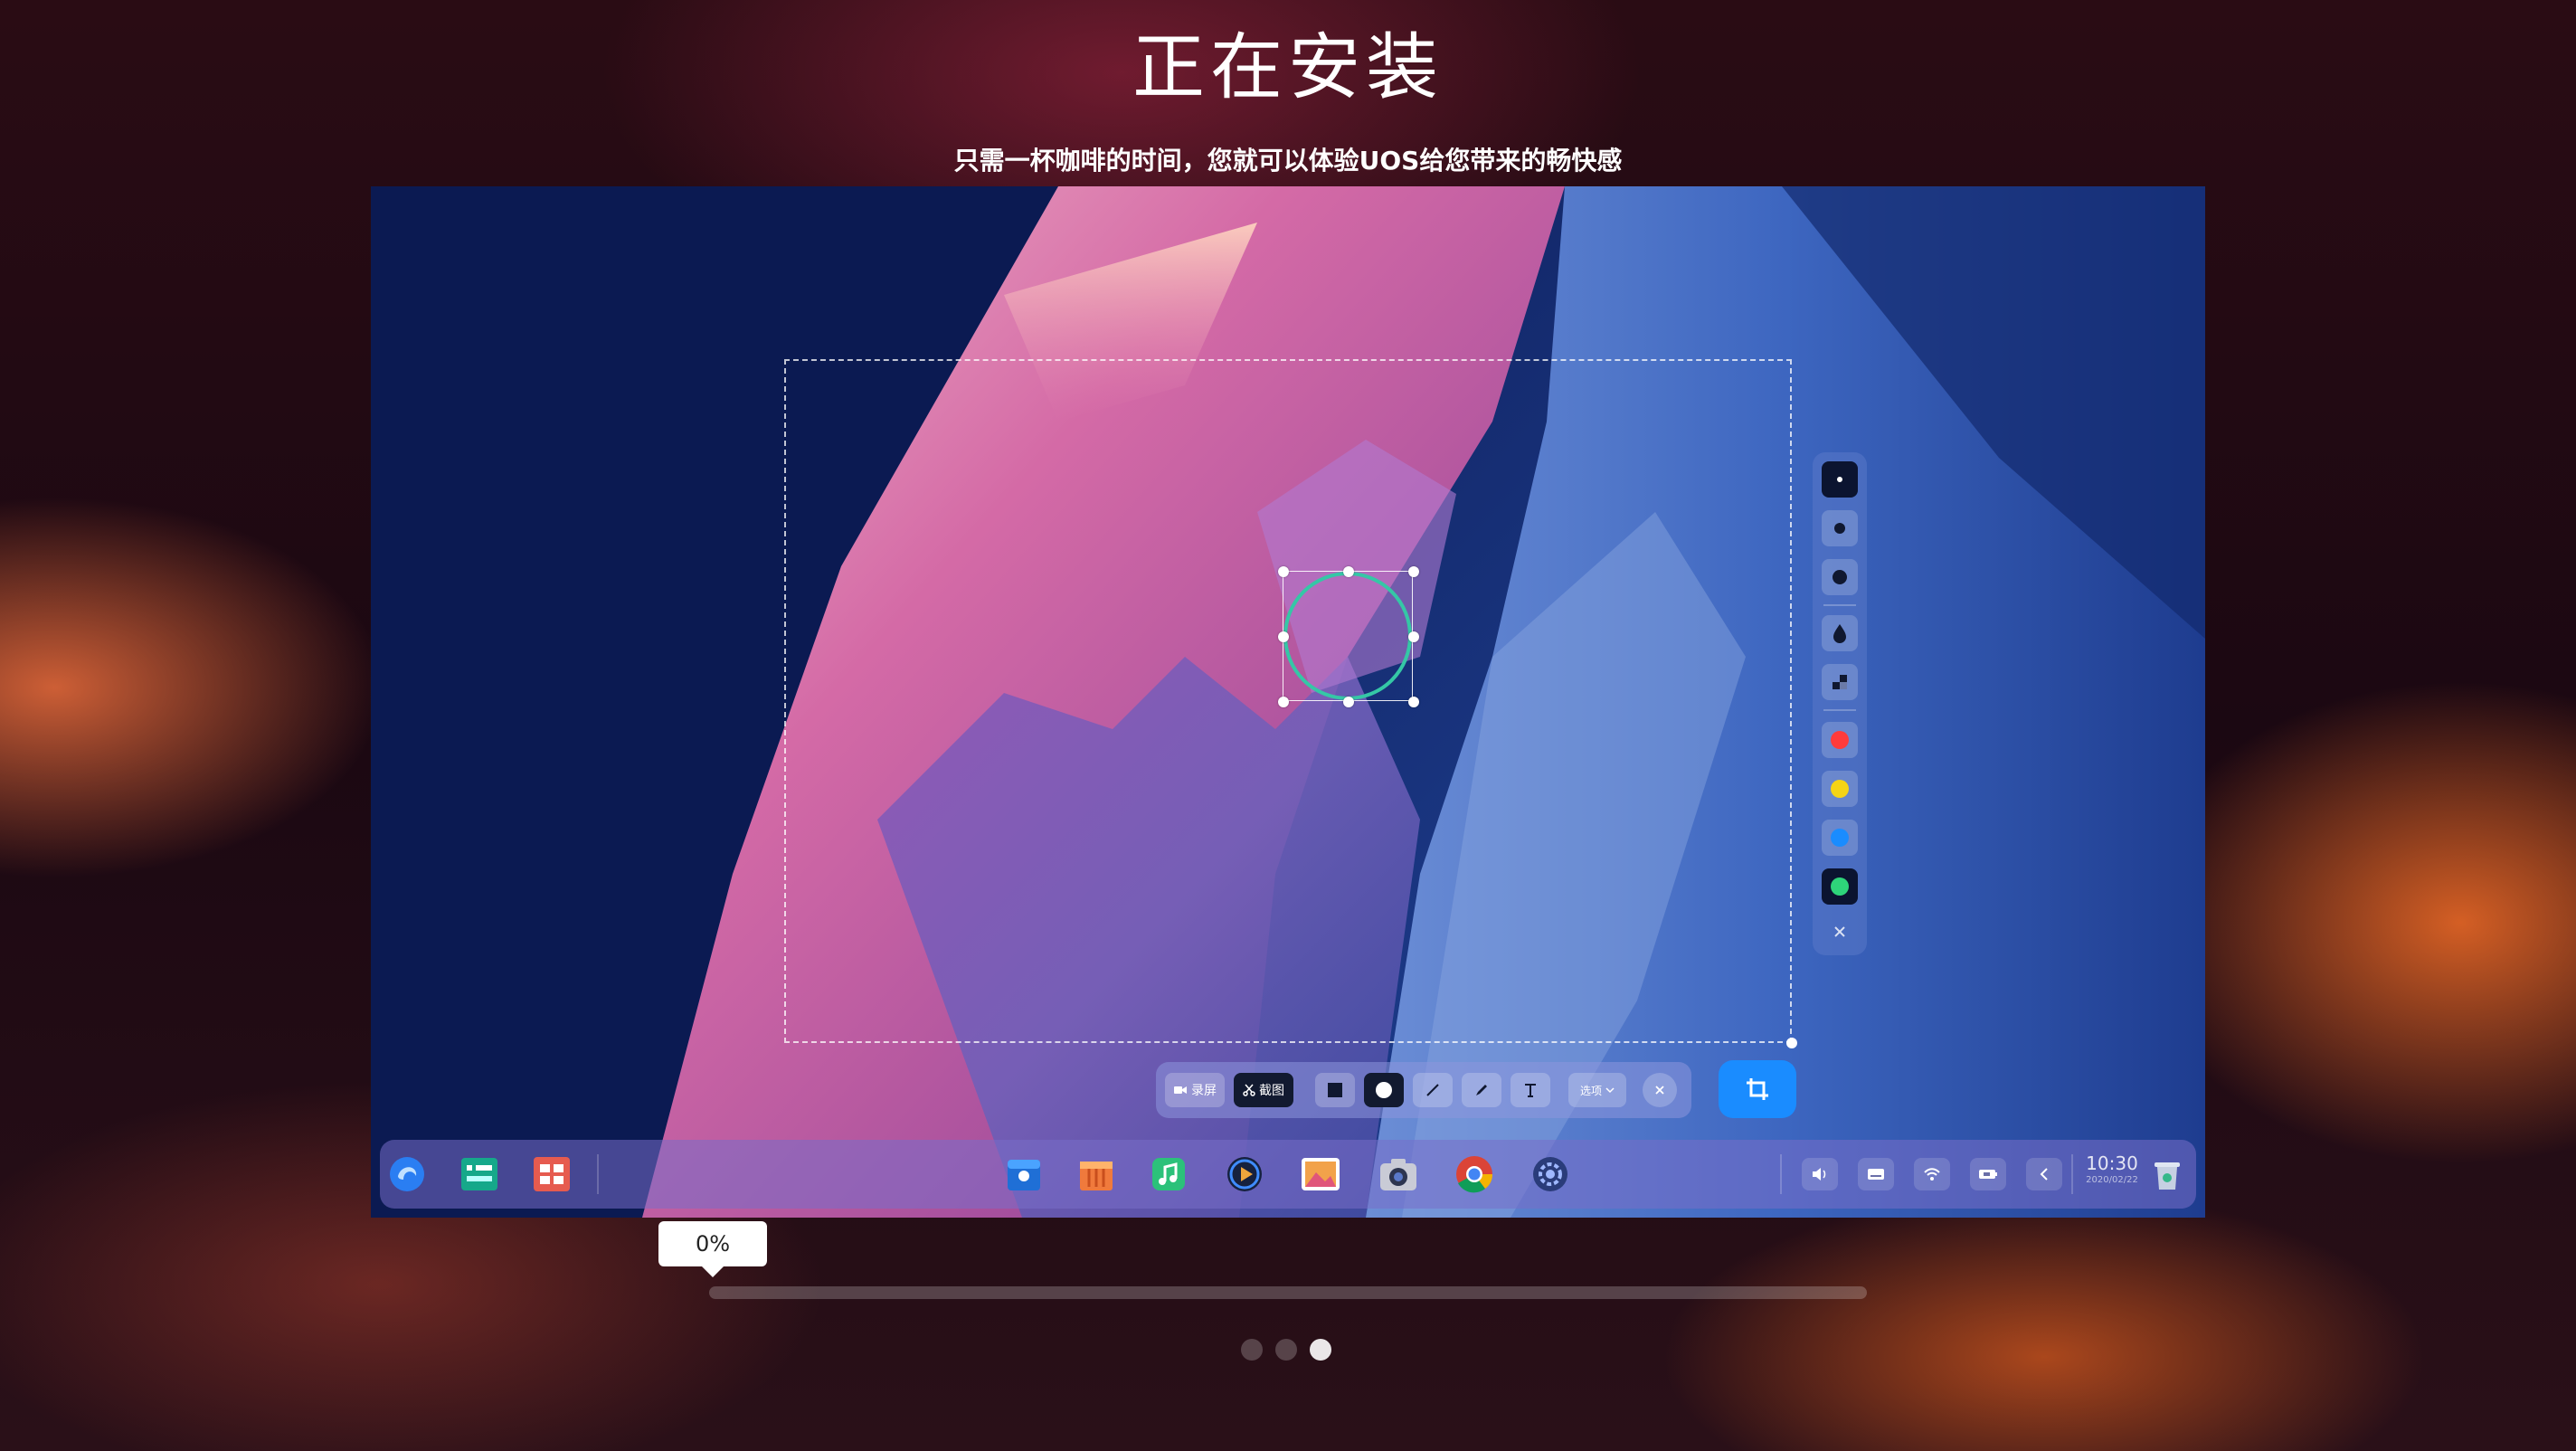 The image size is (2576, 1451). I want to click on pen-icon, so click(1482, 1090).